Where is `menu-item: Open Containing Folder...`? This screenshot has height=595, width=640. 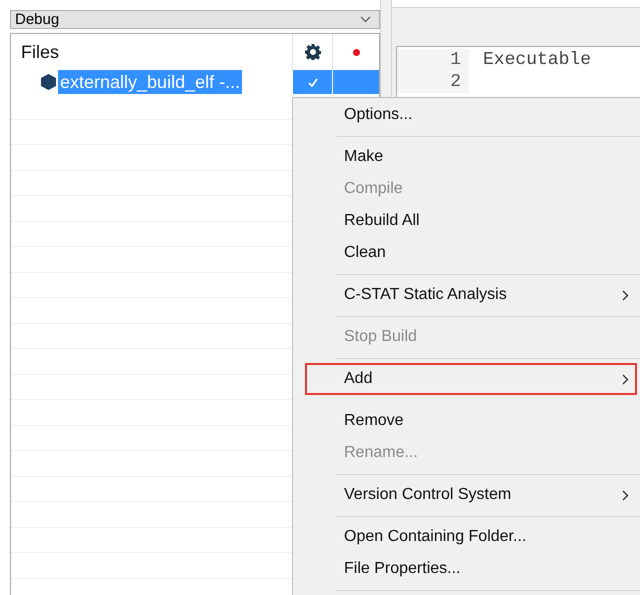
menu-item: Open Containing Folder... is located at coordinates (471, 537).